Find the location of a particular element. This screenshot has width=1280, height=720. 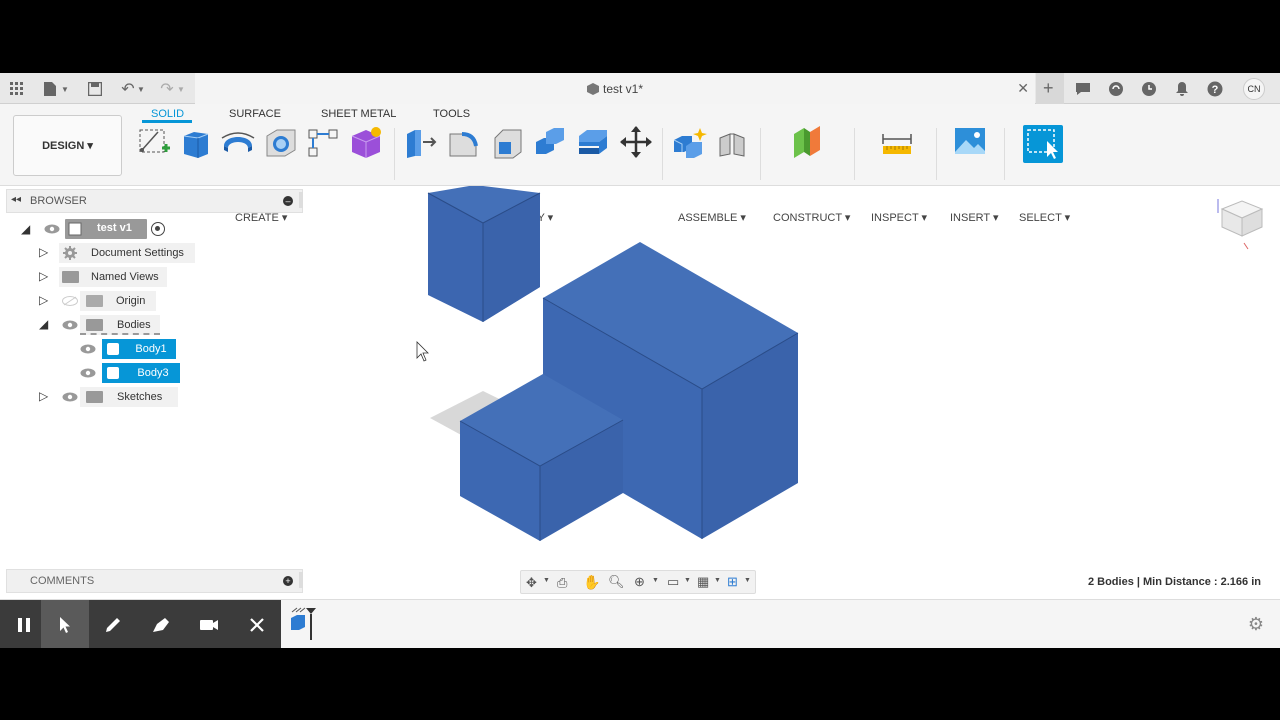

revolve-icon is located at coordinates (238, 142).